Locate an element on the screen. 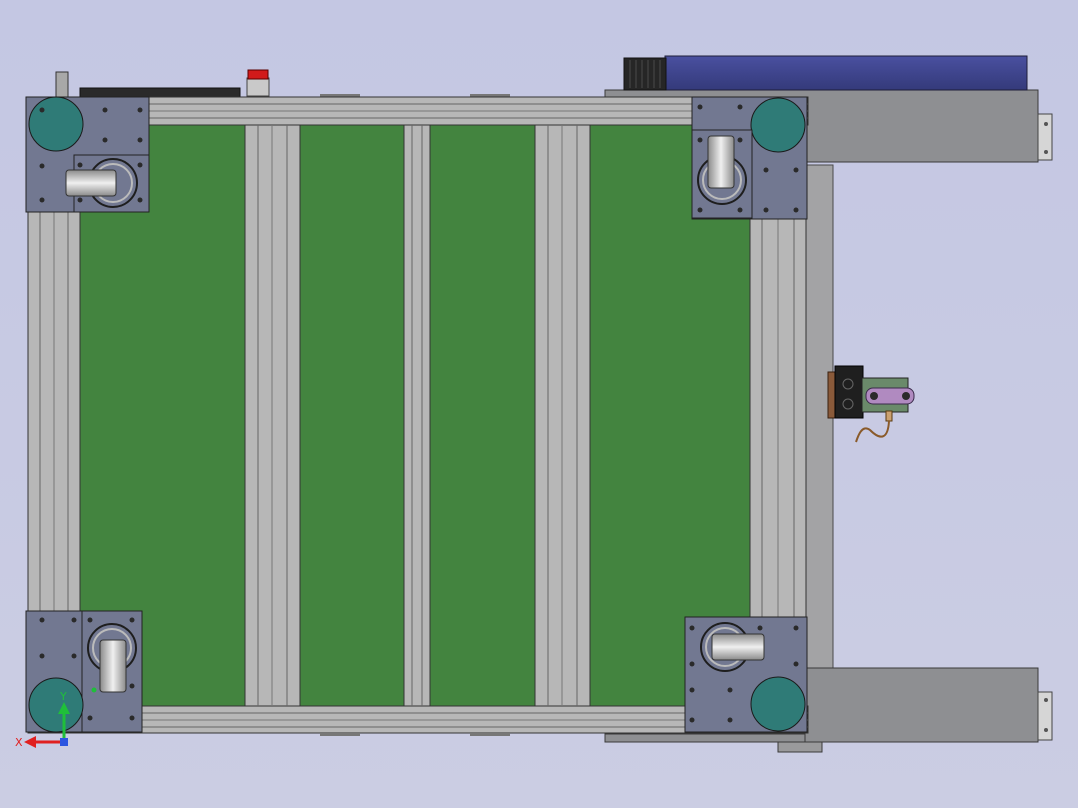 This screenshot has height=808, width=1078. motor-cover is located at coordinates (846, 73).